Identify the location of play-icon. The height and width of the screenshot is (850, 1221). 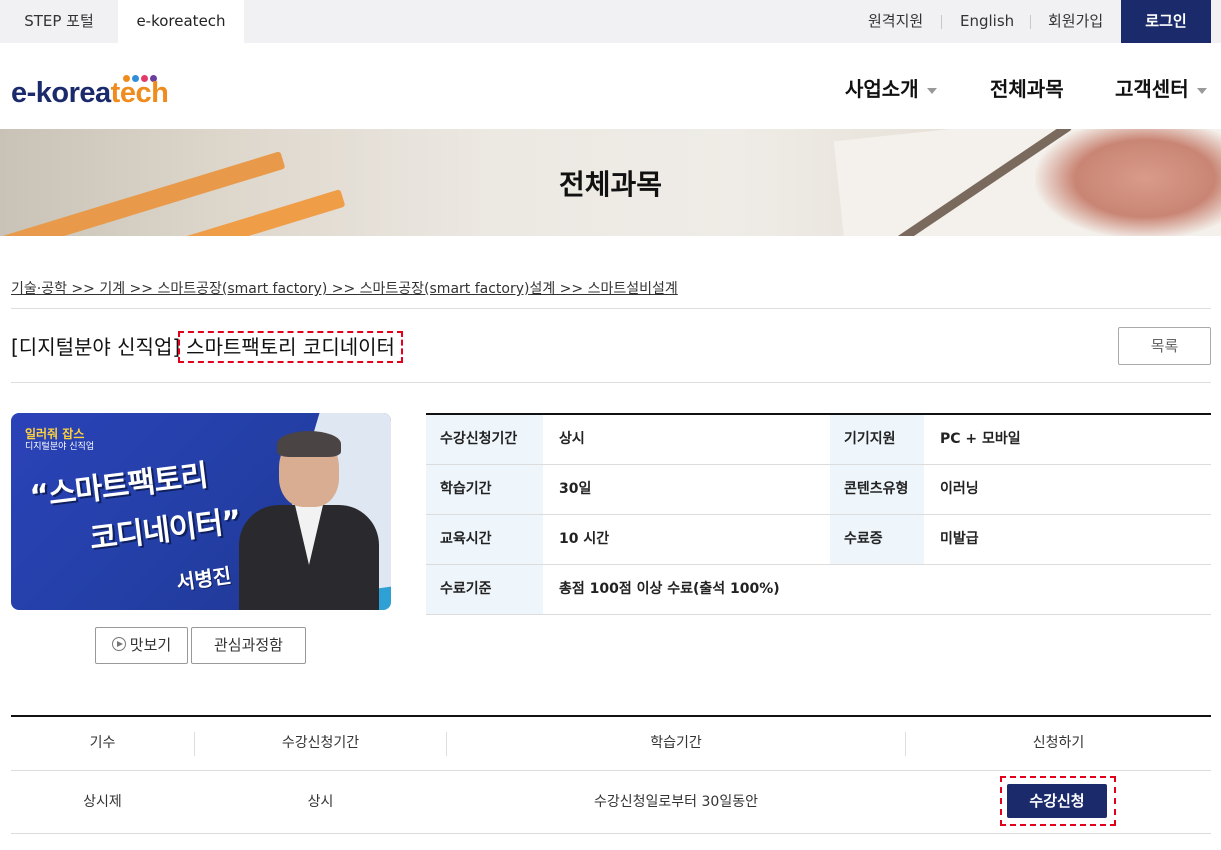
(118, 643).